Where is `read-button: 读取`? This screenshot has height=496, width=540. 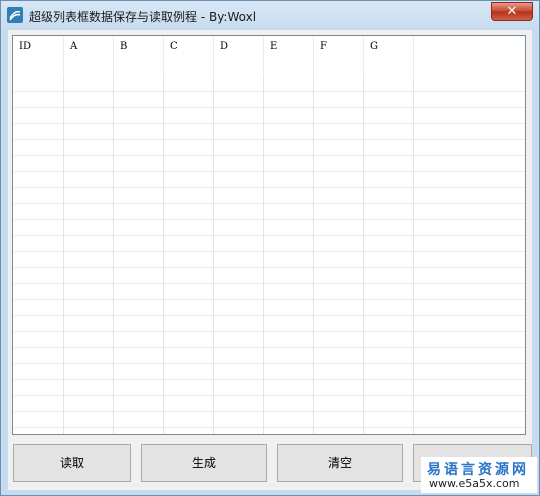
read-button: 读取 is located at coordinates (72, 463).